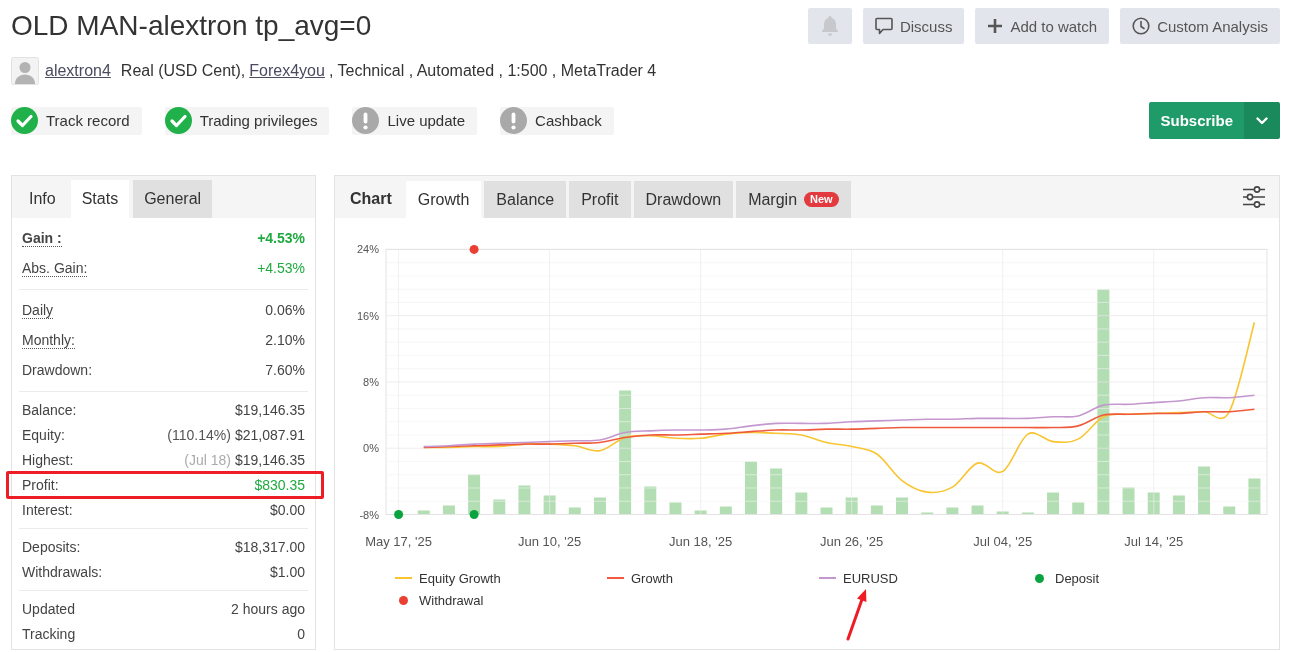 This screenshot has height=652, width=1290. What do you see at coordinates (258, 120) in the screenshot?
I see `badge-label: Trading privileges` at bounding box center [258, 120].